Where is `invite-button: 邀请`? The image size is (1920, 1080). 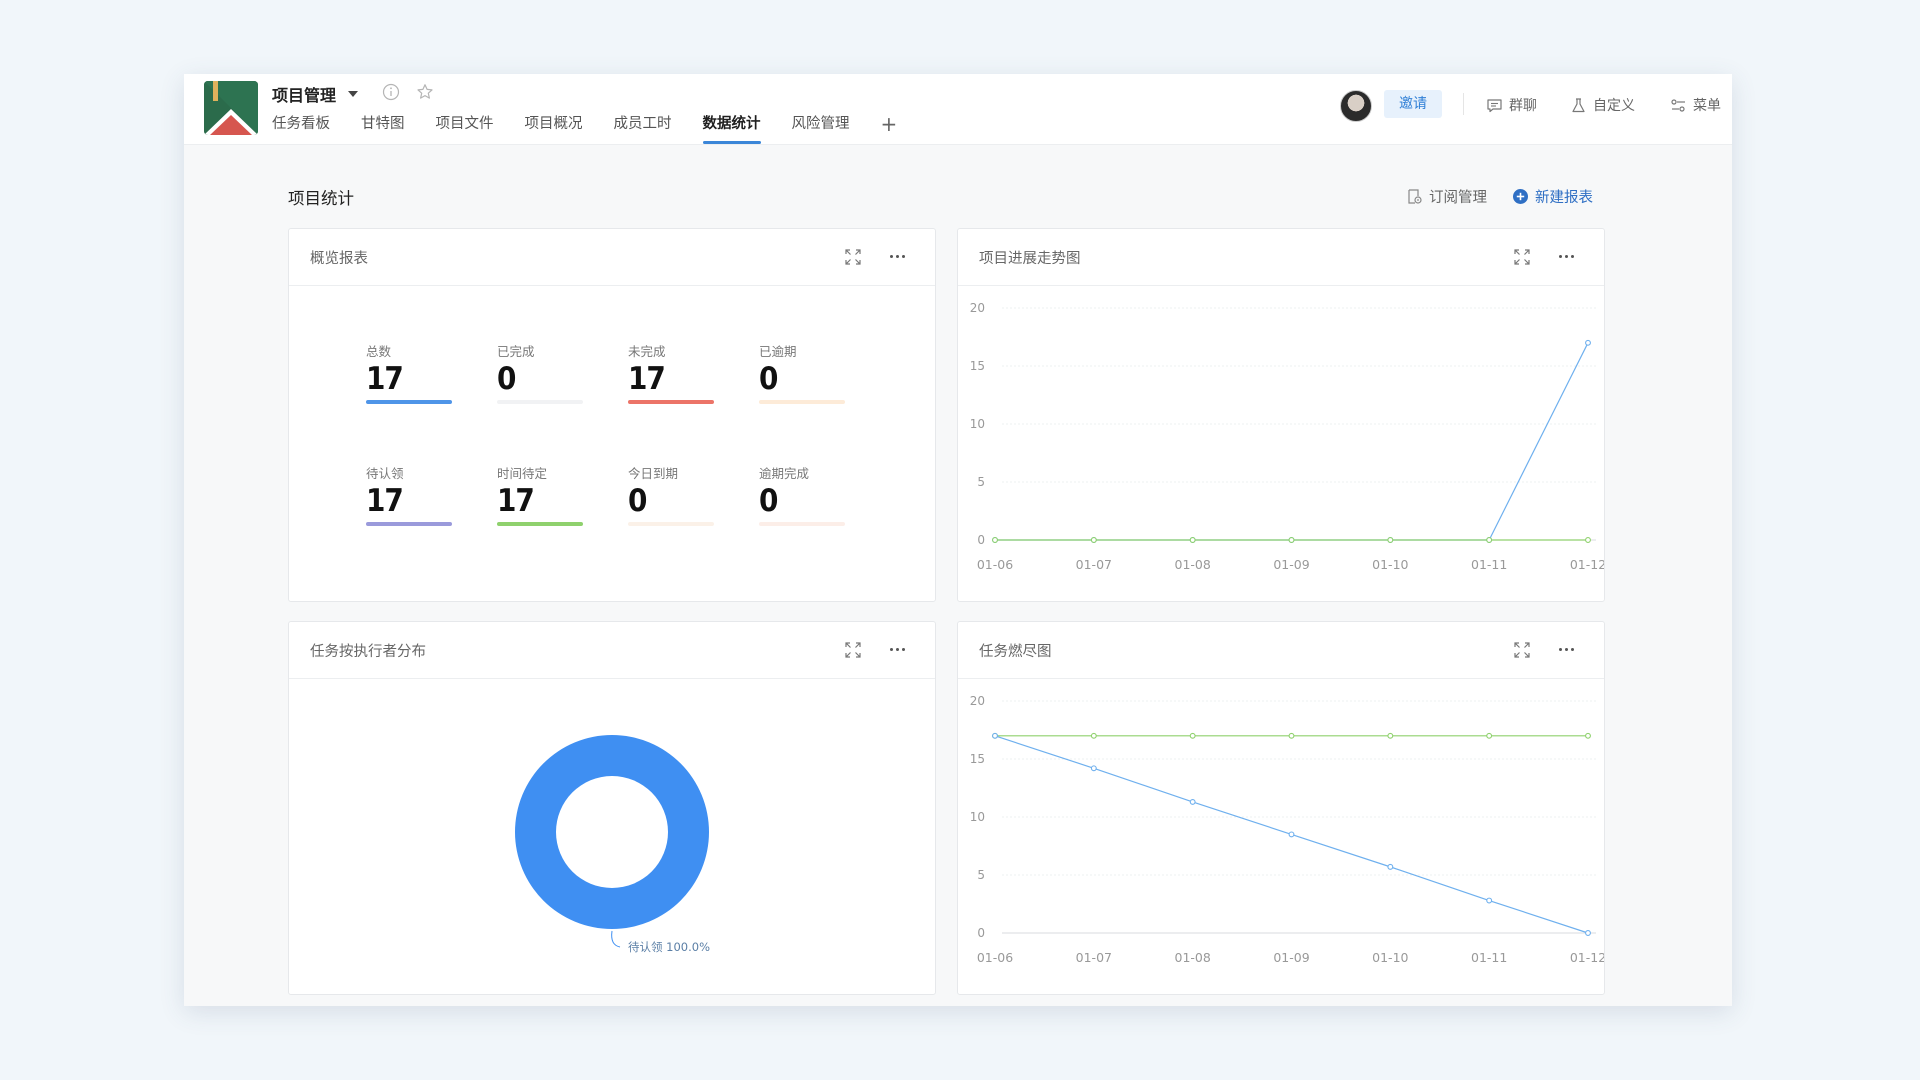 invite-button: 邀请 is located at coordinates (1413, 104).